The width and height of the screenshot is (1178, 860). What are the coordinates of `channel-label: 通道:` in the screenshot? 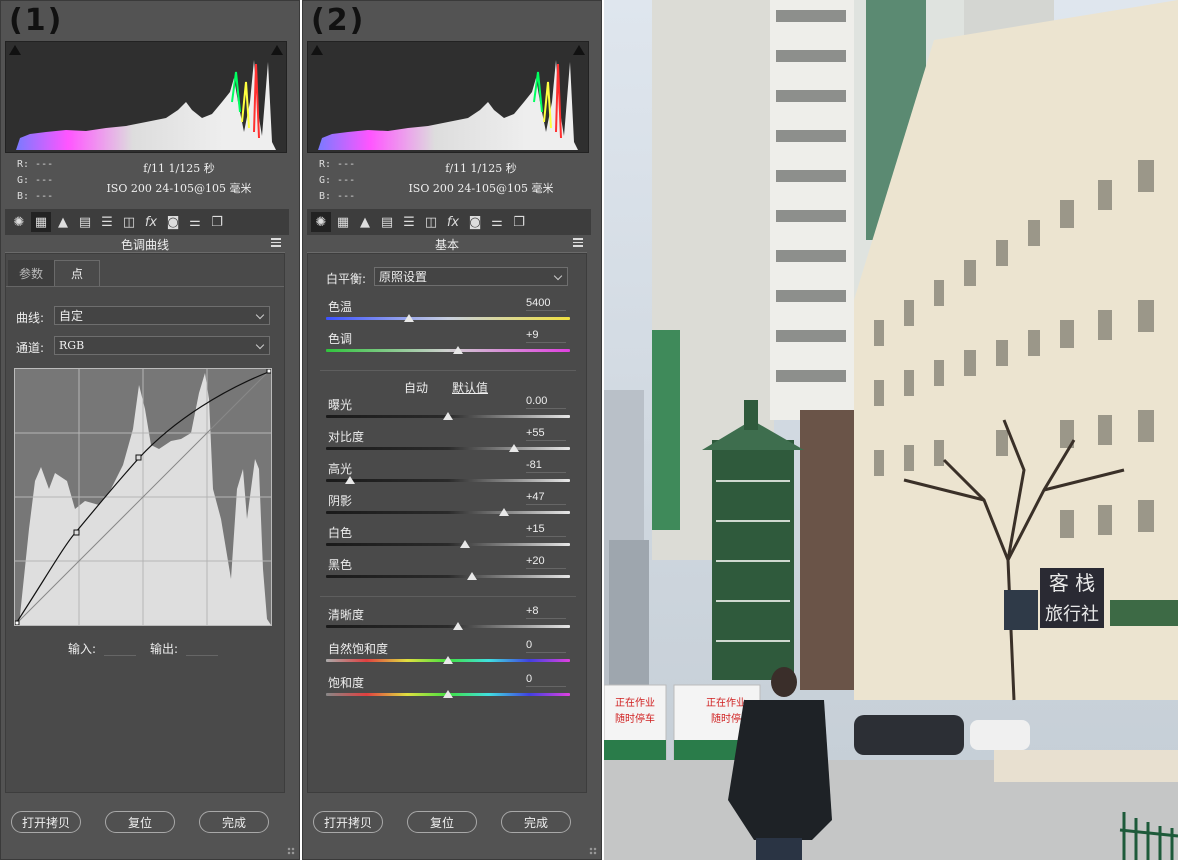 It's located at (30, 348).